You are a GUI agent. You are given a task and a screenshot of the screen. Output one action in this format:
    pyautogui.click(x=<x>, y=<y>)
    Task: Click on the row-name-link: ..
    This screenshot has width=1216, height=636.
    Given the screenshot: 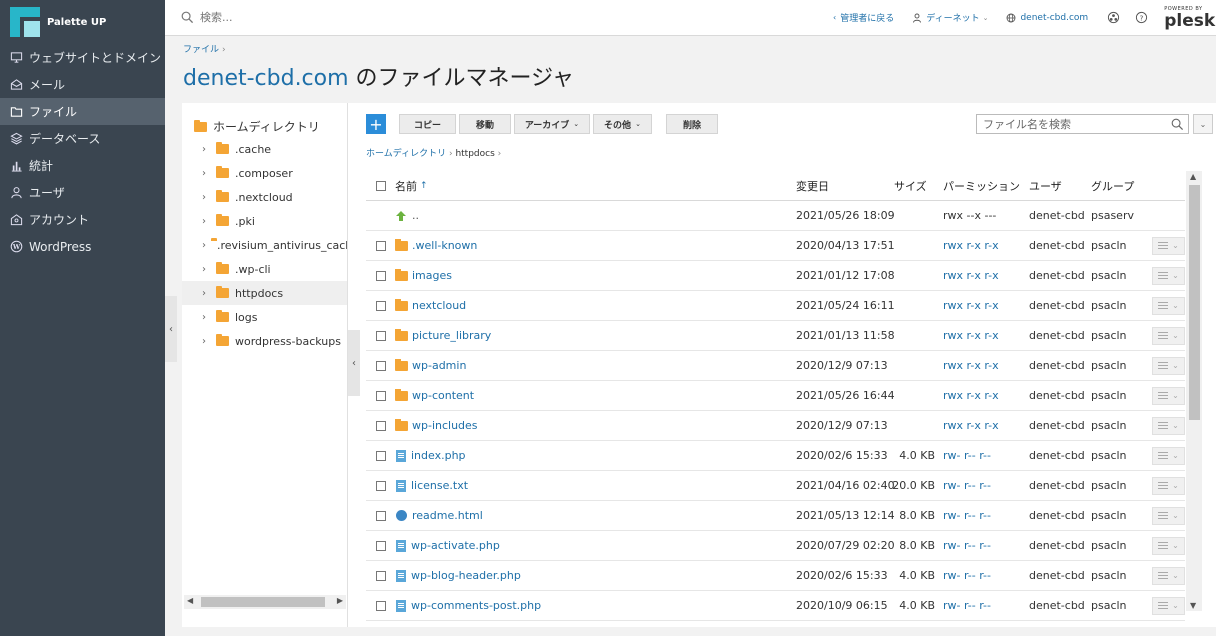 What is the action you would take?
    pyautogui.click(x=415, y=215)
    